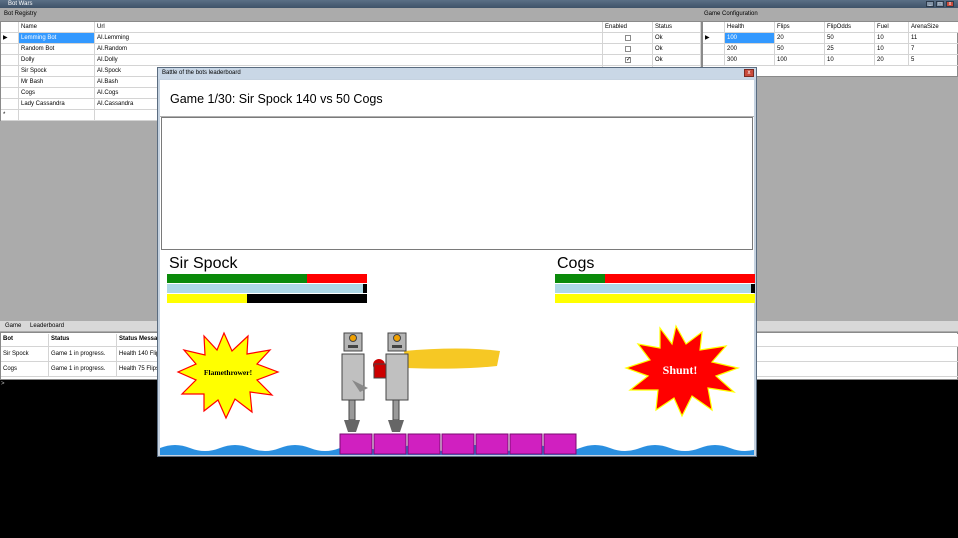 Image resolution: width=958 pixels, height=538 pixels. I want to click on right-player-name: Cogs, so click(576, 263).